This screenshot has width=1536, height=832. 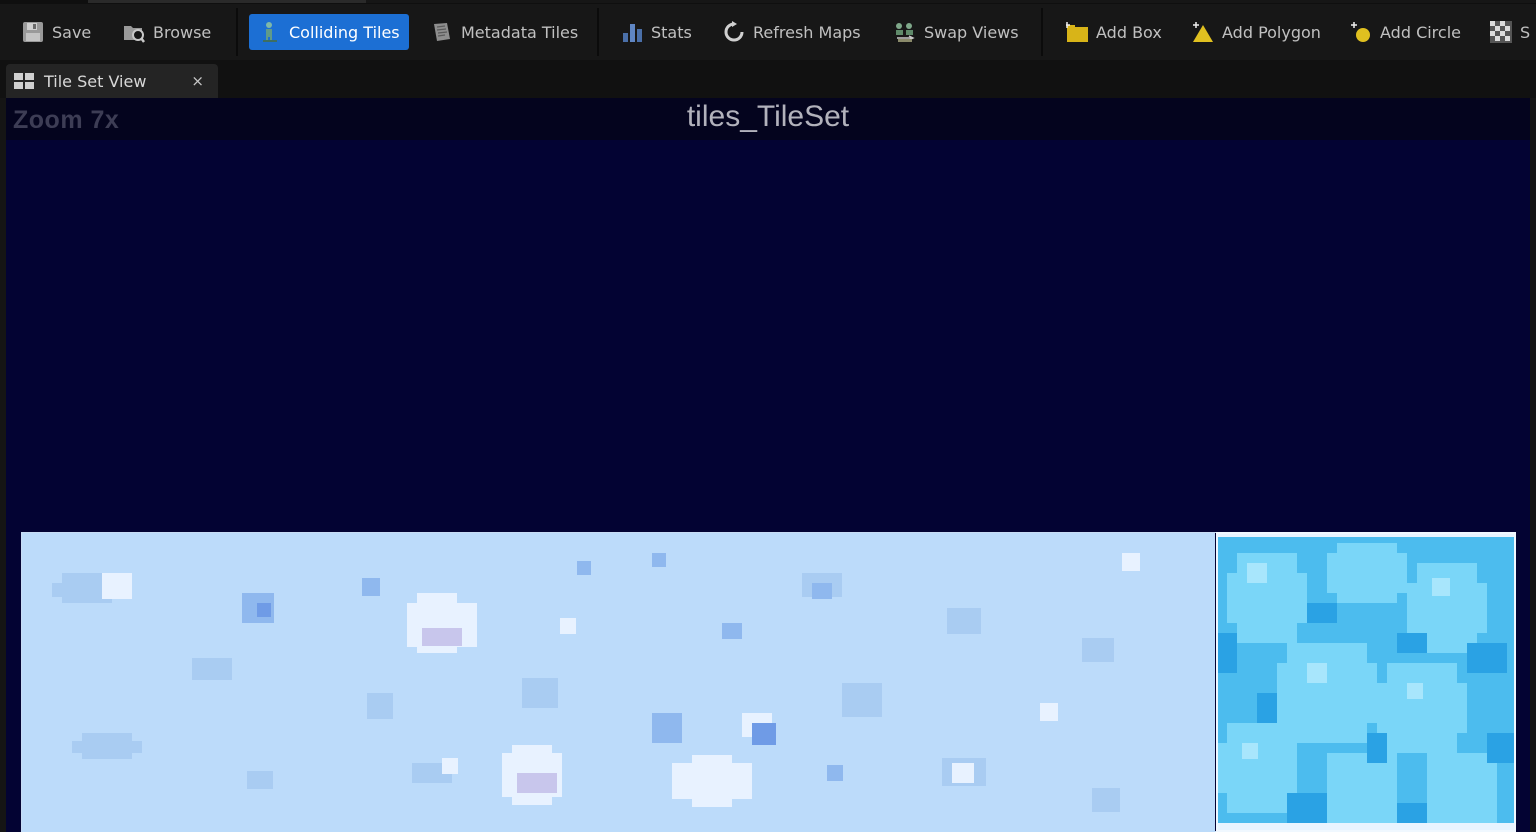 I want to click on bar-chart-icon, so click(x=632, y=32).